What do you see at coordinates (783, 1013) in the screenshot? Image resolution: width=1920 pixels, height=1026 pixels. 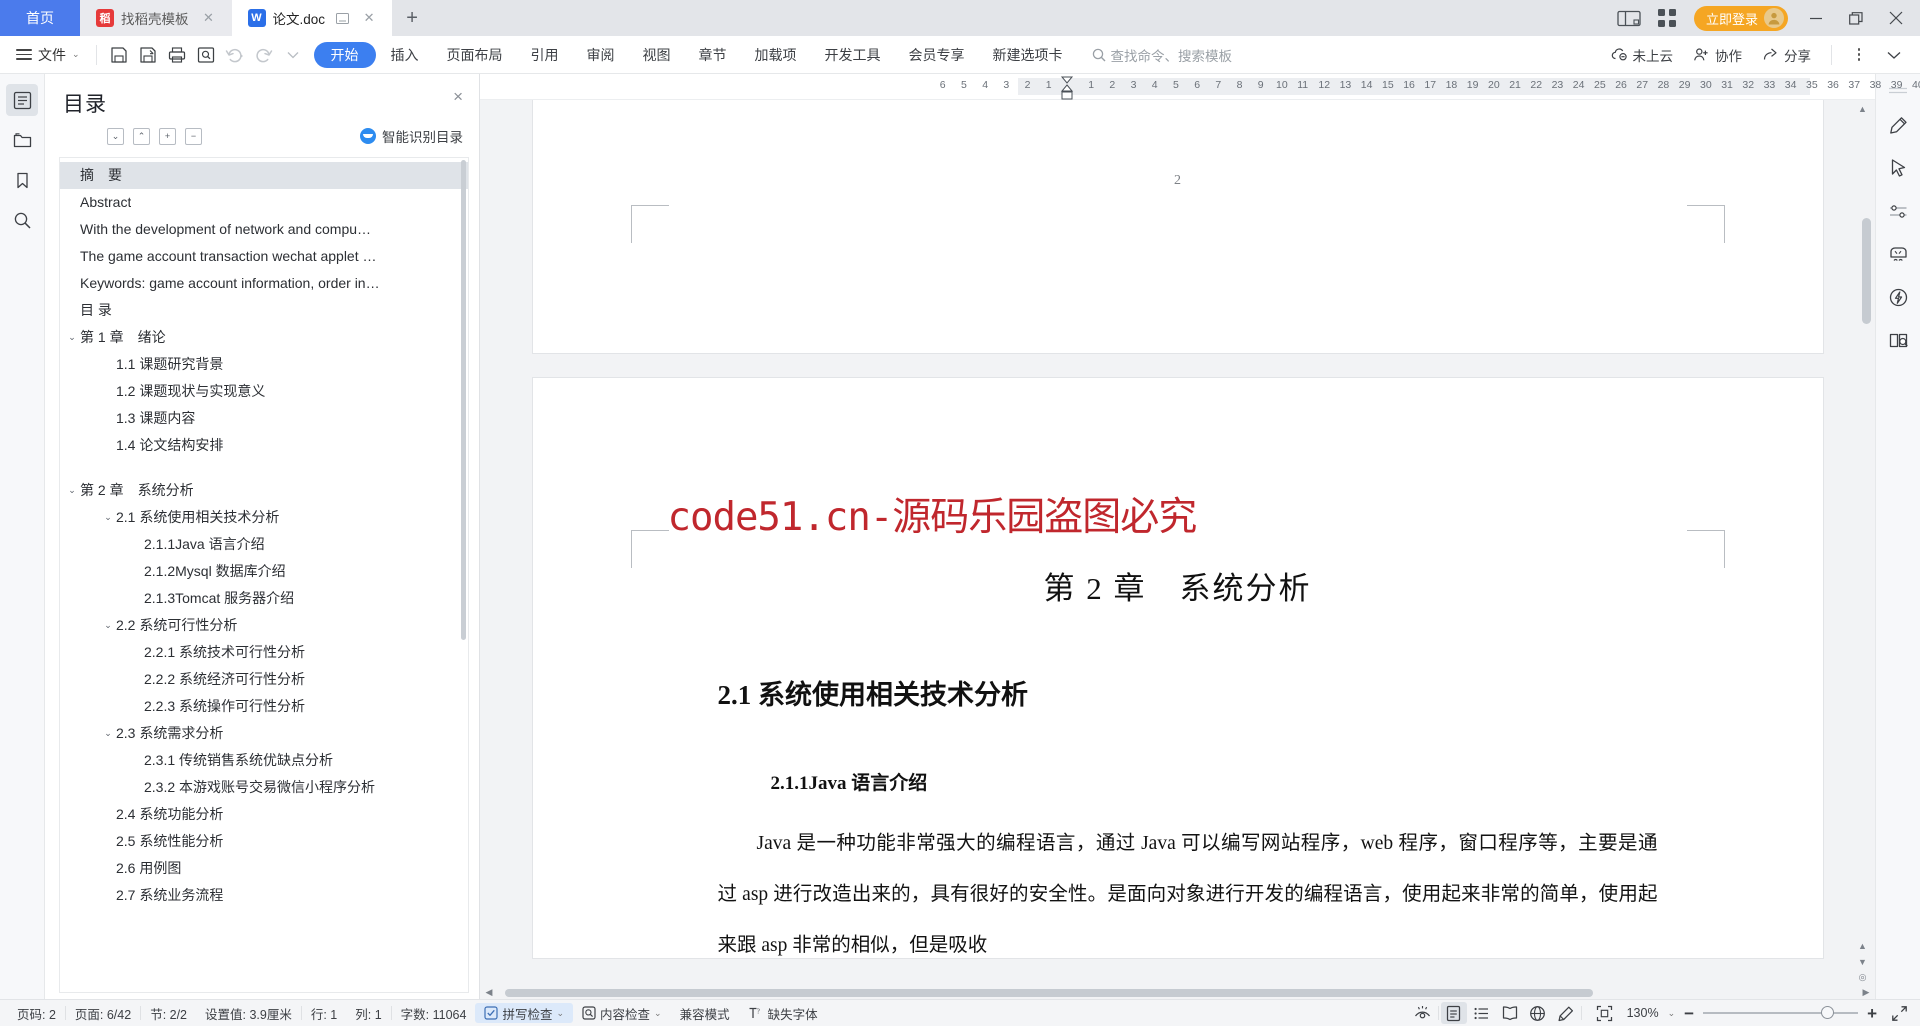 I see `missing-font-button: ? 缺失字体` at bounding box center [783, 1013].